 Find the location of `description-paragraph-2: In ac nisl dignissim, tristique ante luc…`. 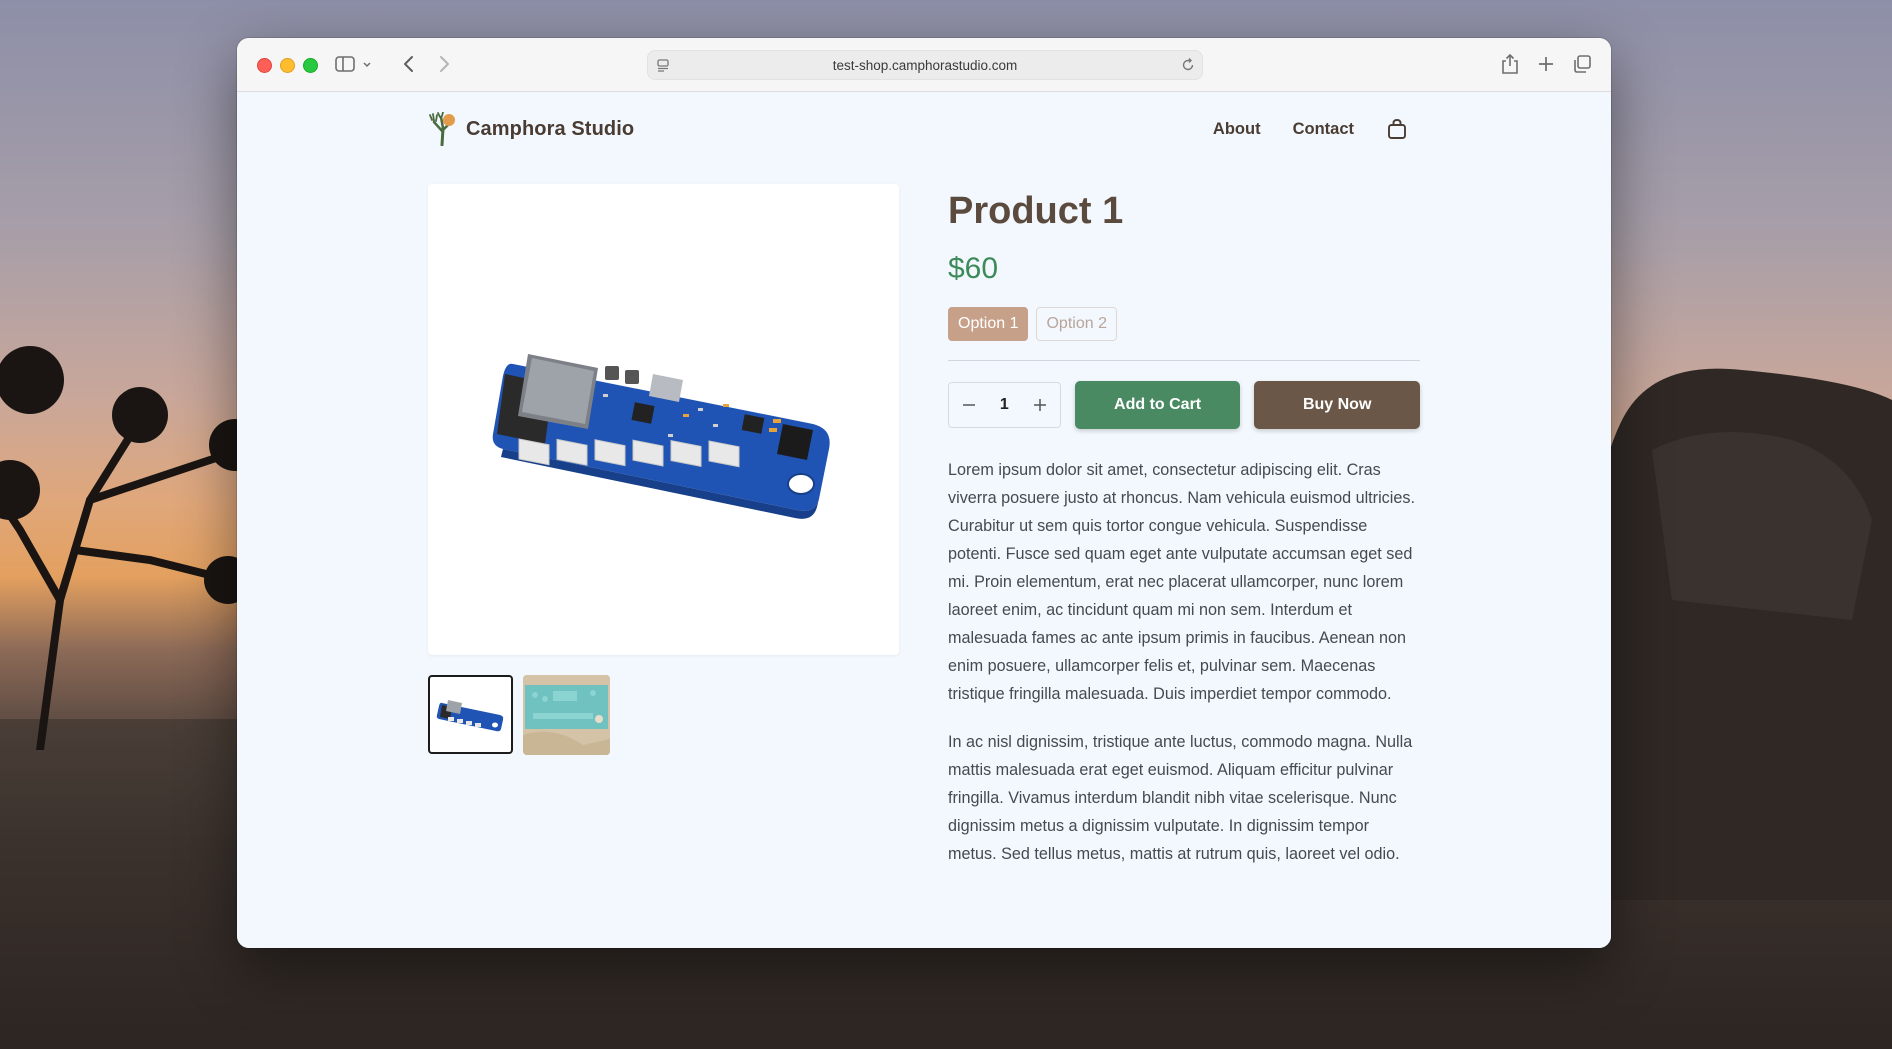

description-paragraph-2: In ac nisl dignissim, tristique ante luc… is located at coordinates (1180, 798).